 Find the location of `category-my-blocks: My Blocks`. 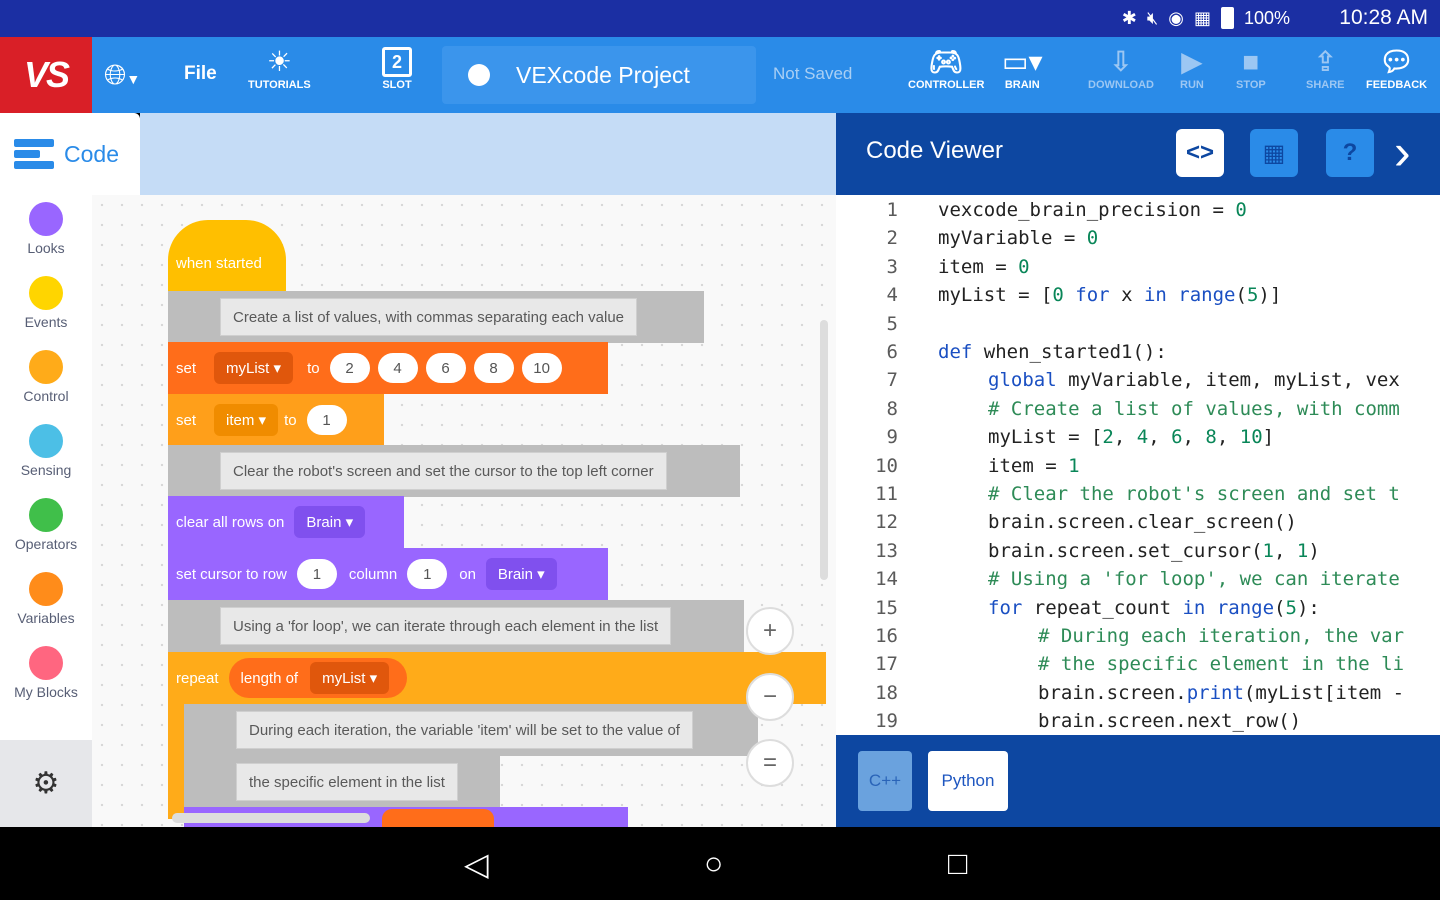

category-my-blocks: My Blocks is located at coordinates (46, 673).